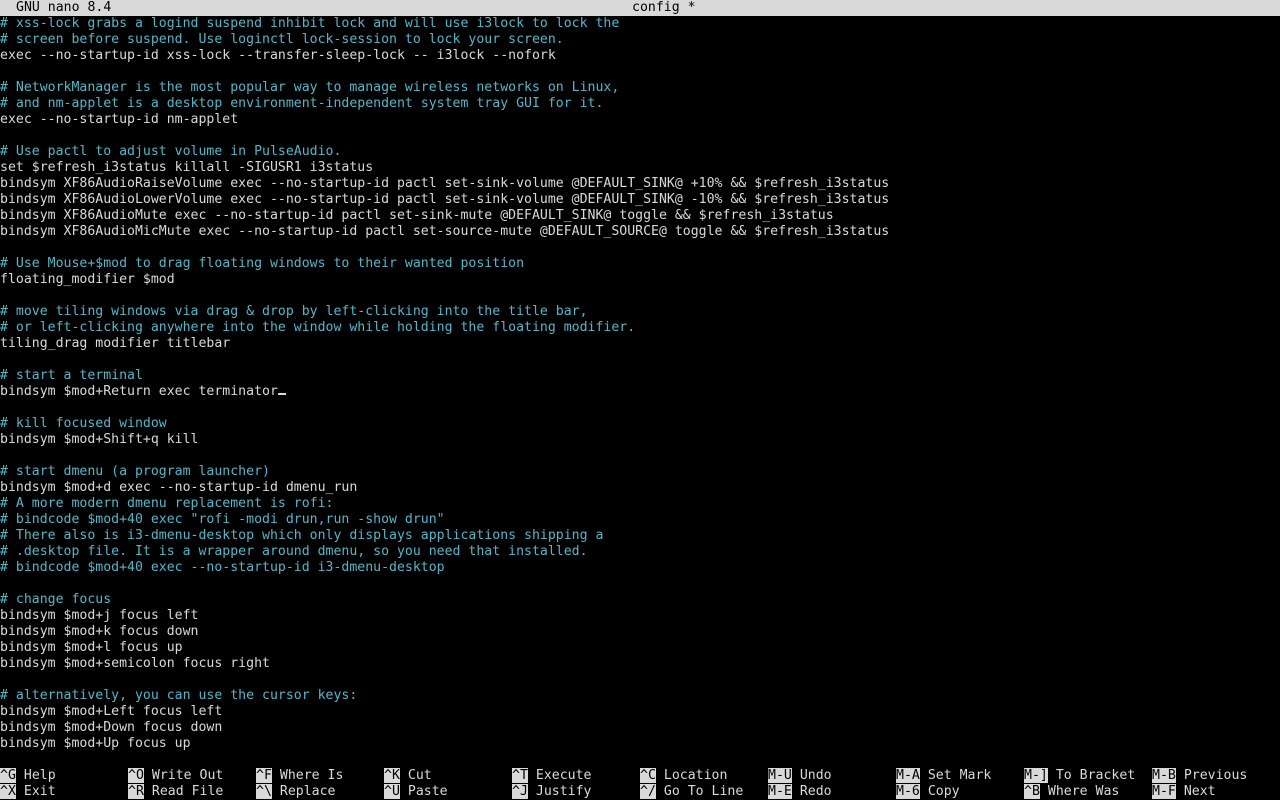  Describe the element at coordinates (703, 791) in the screenshot. I see `shortcut-label: Go To Line` at that location.